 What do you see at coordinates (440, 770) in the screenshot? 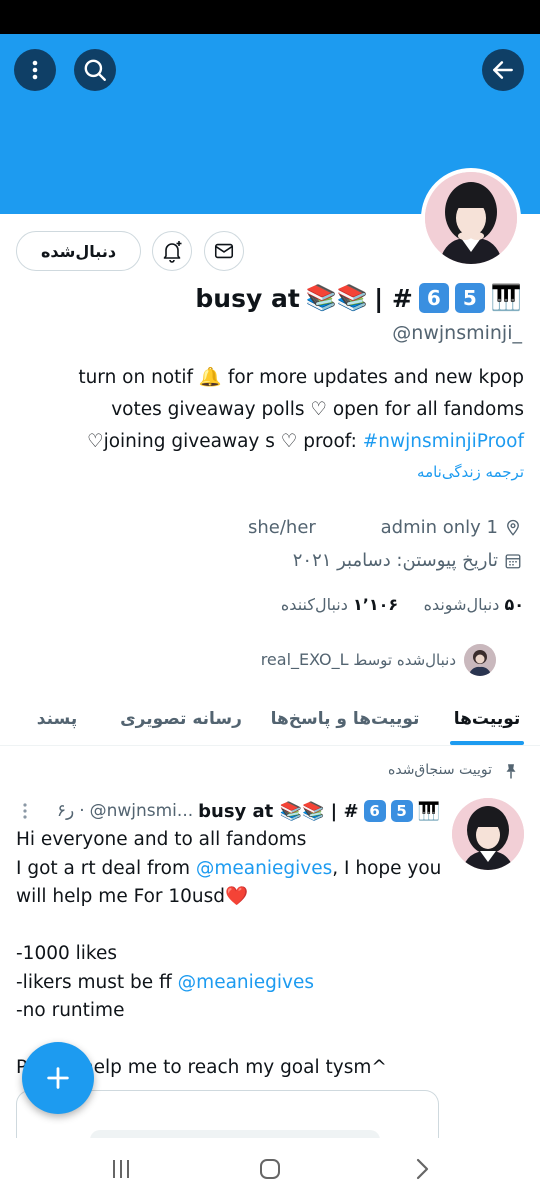
I see `pinned-label: توییت سنجاق‌شده` at bounding box center [440, 770].